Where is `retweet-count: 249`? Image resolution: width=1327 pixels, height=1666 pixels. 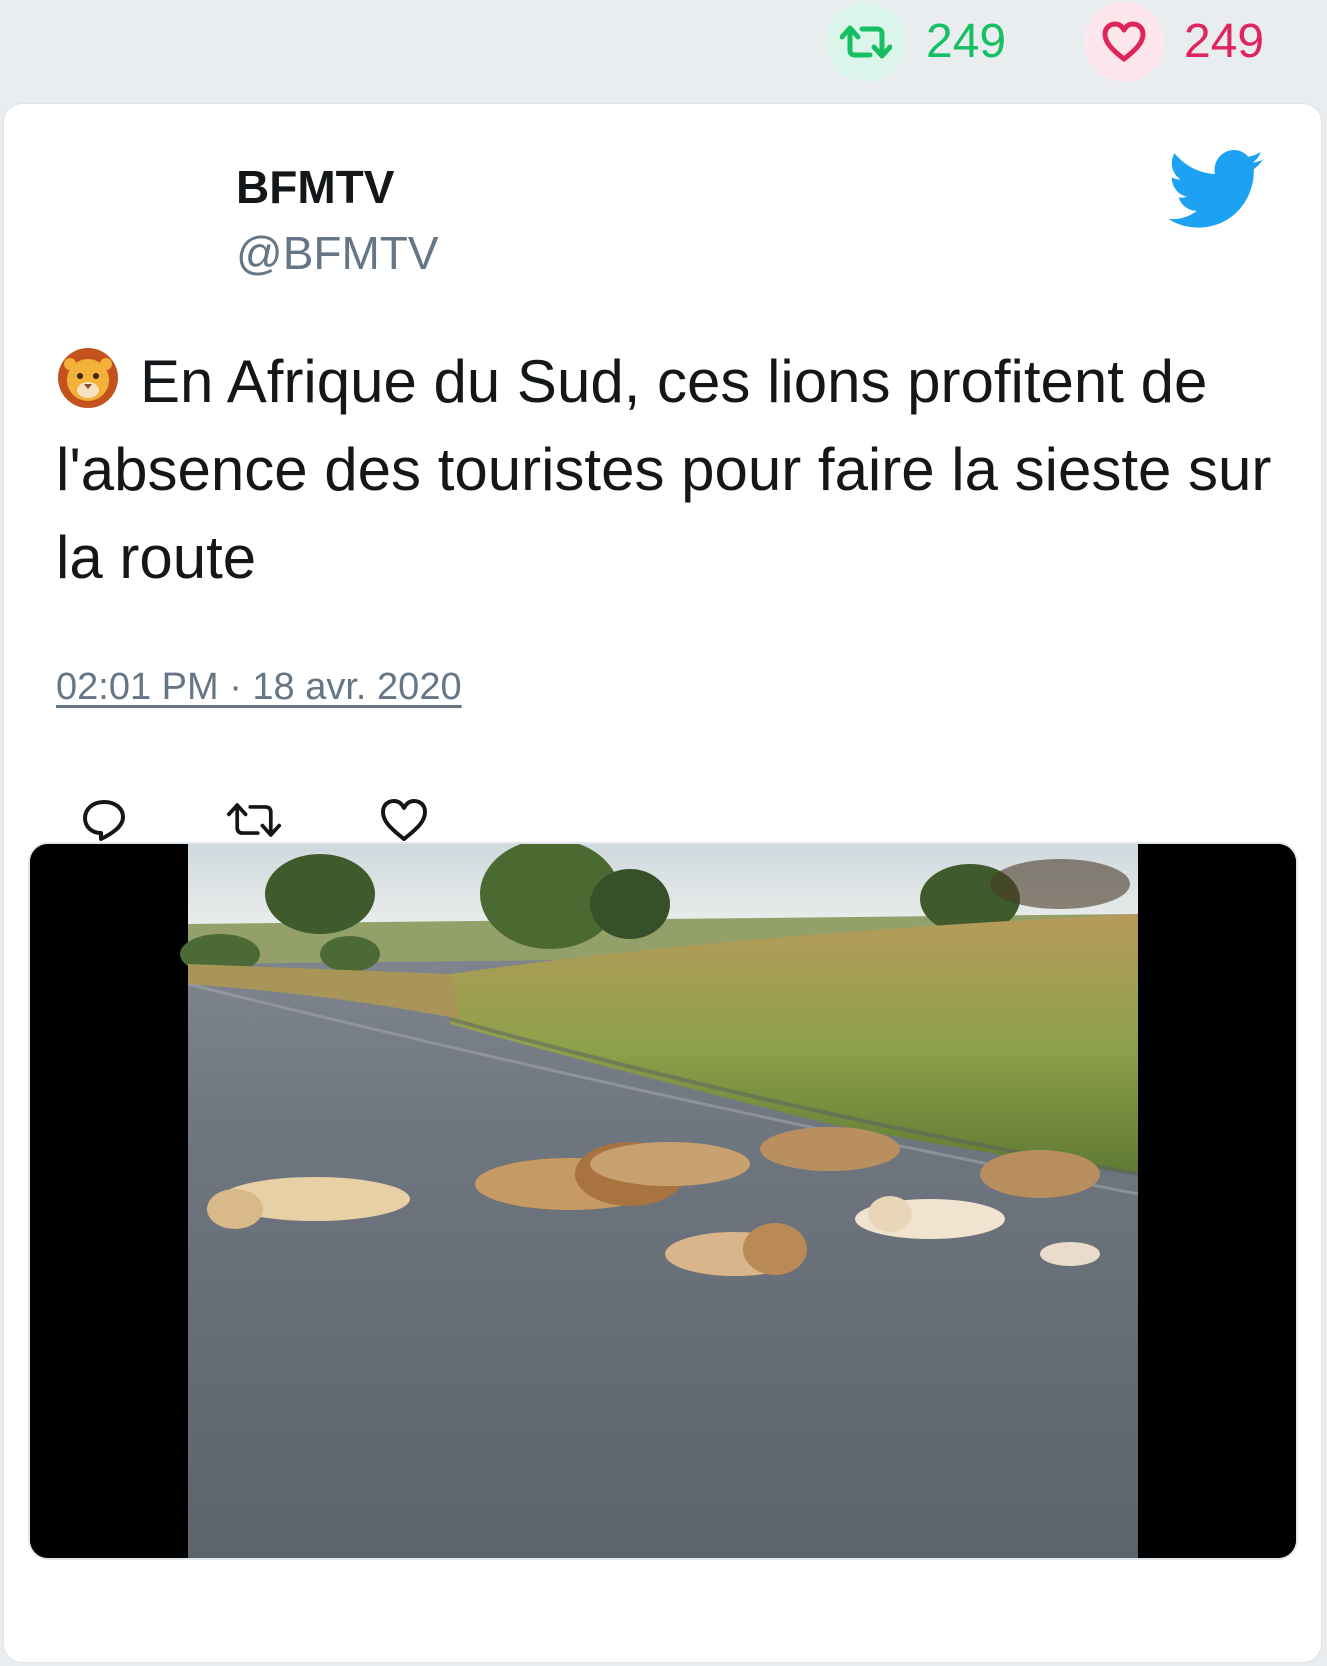 retweet-count: 249 is located at coordinates (966, 41).